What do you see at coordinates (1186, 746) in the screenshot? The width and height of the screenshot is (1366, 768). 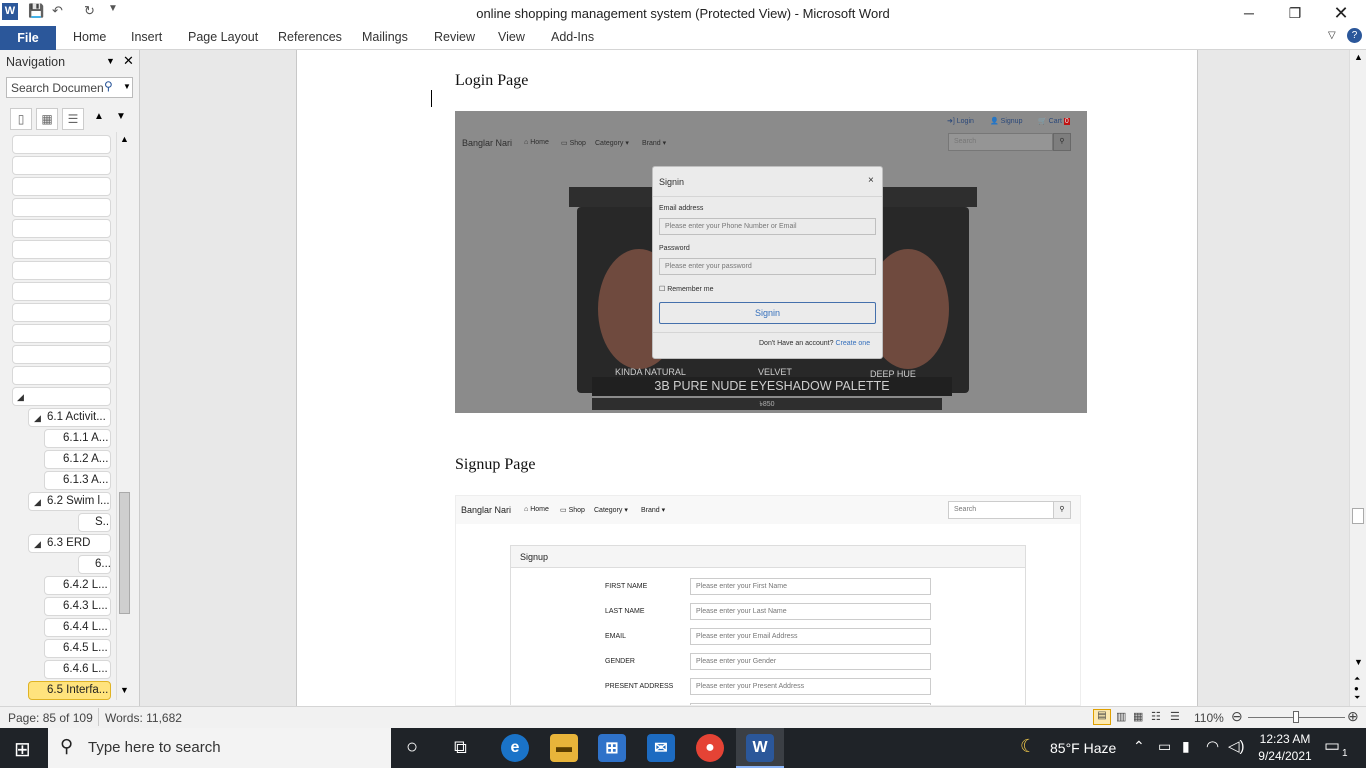 I see `battery-icon: ▮` at bounding box center [1186, 746].